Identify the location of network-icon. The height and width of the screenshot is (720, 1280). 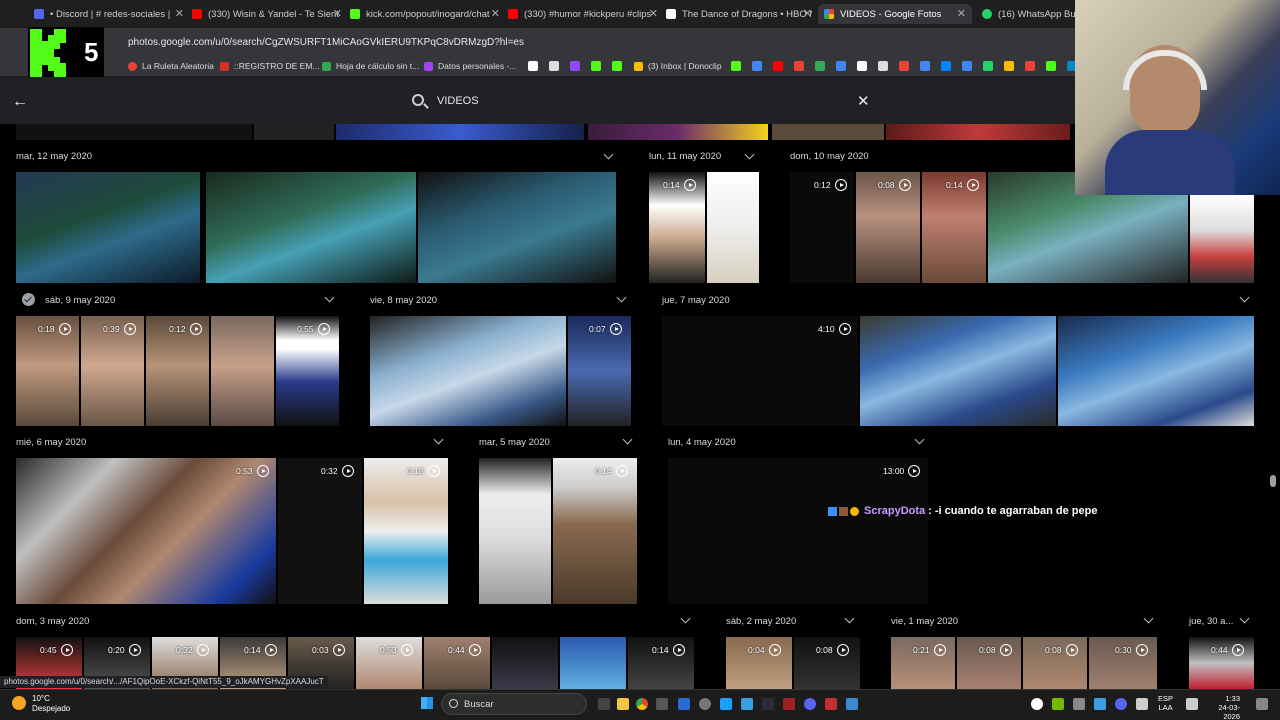
(1192, 704).